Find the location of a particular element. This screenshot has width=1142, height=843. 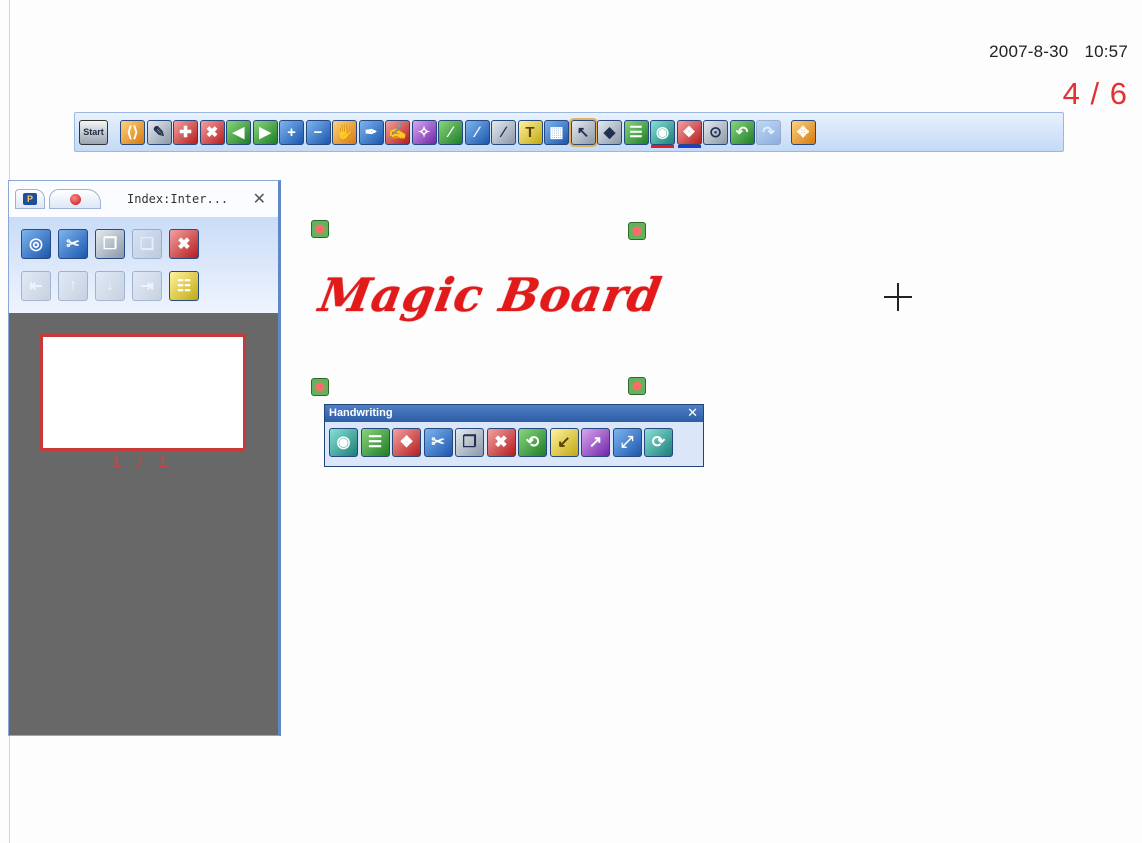

move-last-icon: ⇥ is located at coordinates (147, 286).